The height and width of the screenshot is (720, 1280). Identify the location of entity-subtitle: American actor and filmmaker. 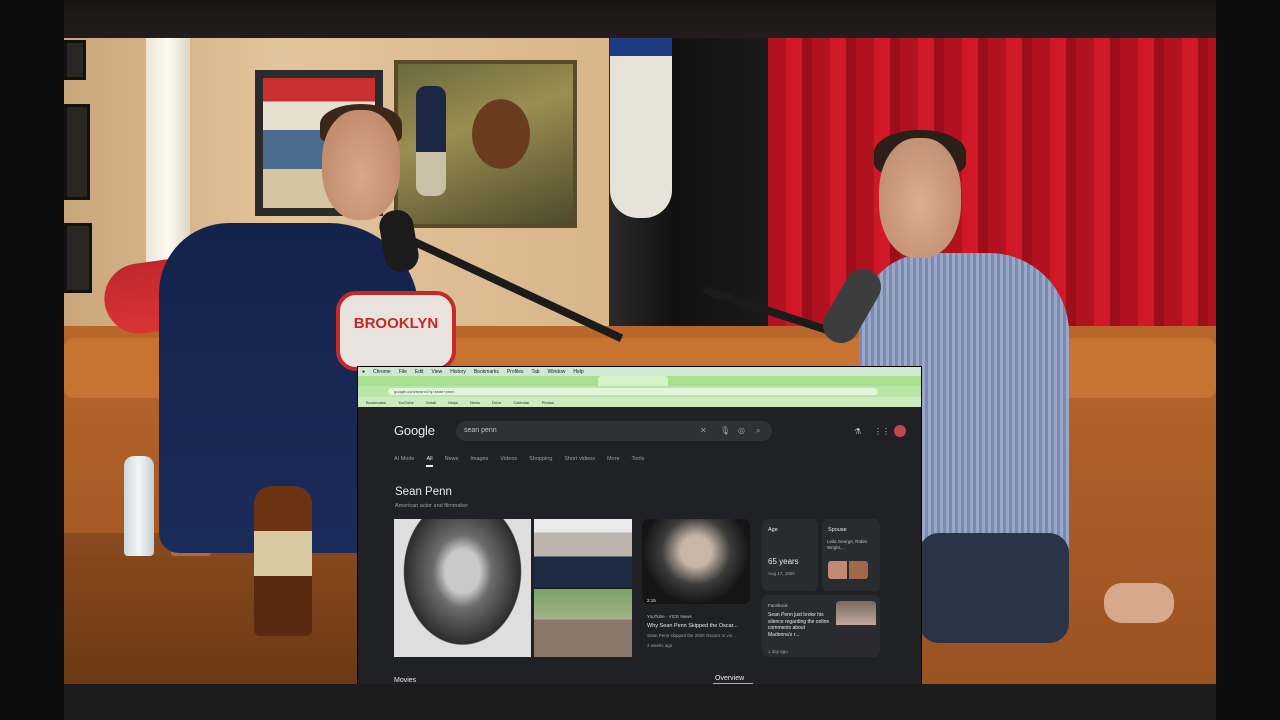
(432, 506).